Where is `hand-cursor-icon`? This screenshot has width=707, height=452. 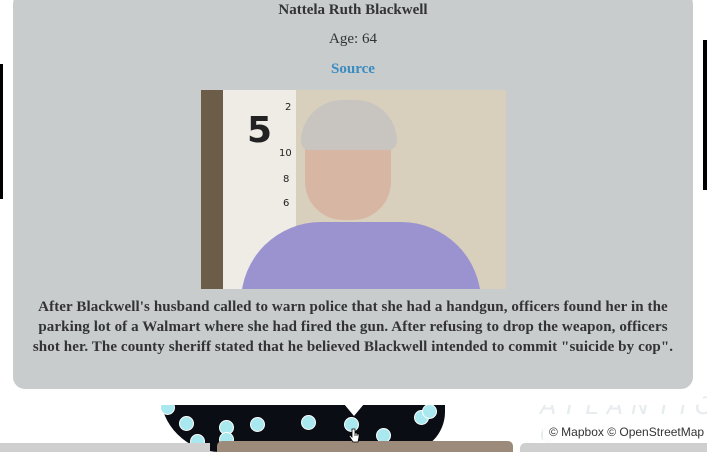
hand-cursor-icon is located at coordinates (354, 435).